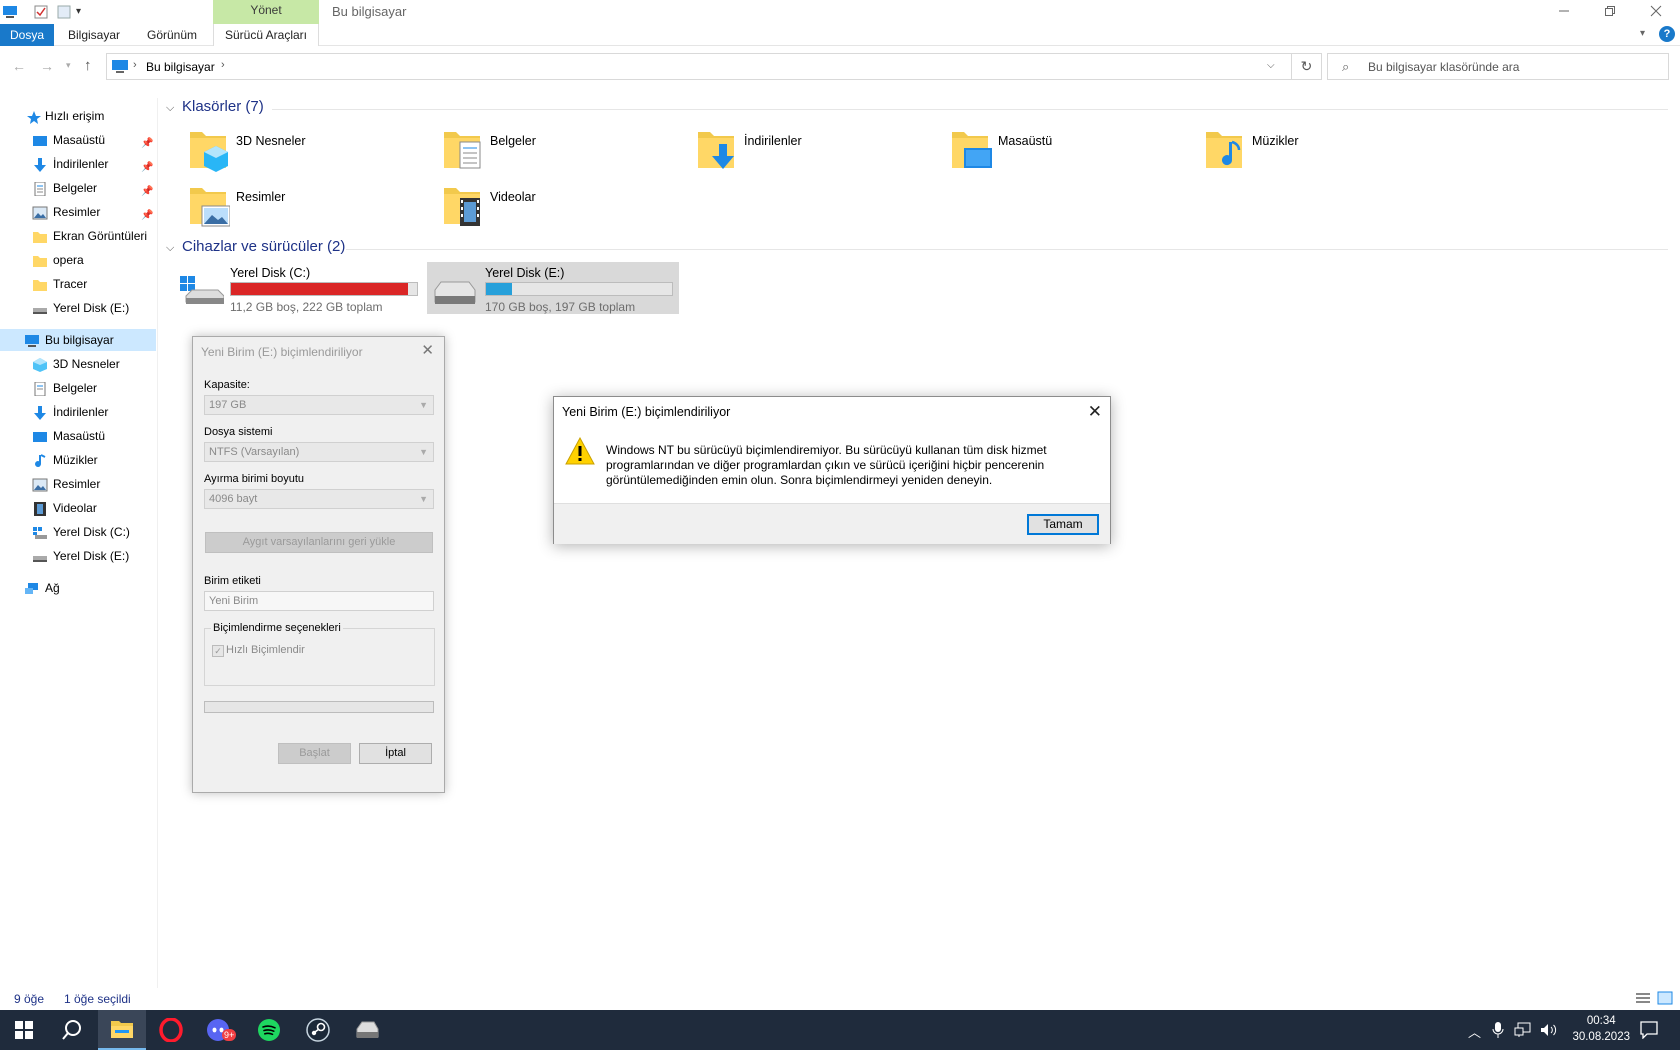  I want to click on folder-muzikler: Müzikler, so click(1306, 152).